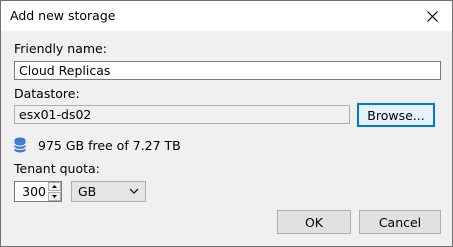 The image size is (453, 247). I want to click on close-button, so click(432, 16).